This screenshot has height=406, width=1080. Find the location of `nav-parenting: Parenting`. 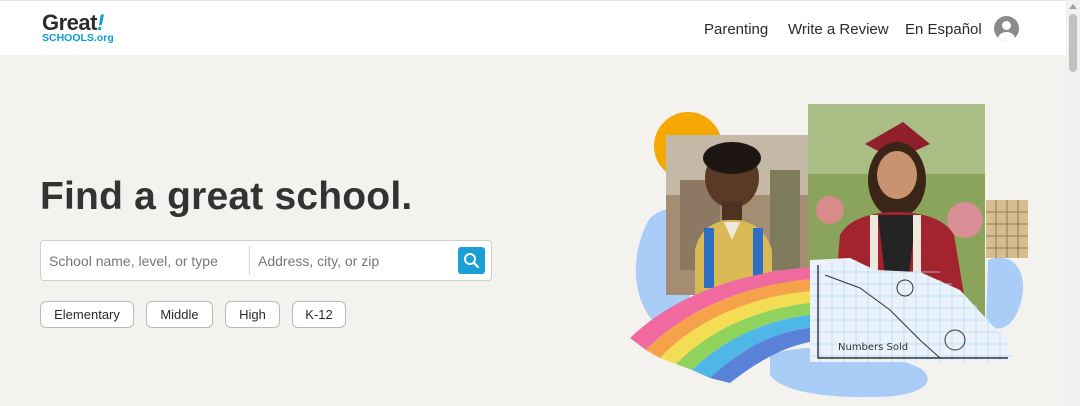

nav-parenting: Parenting is located at coordinates (736, 30).